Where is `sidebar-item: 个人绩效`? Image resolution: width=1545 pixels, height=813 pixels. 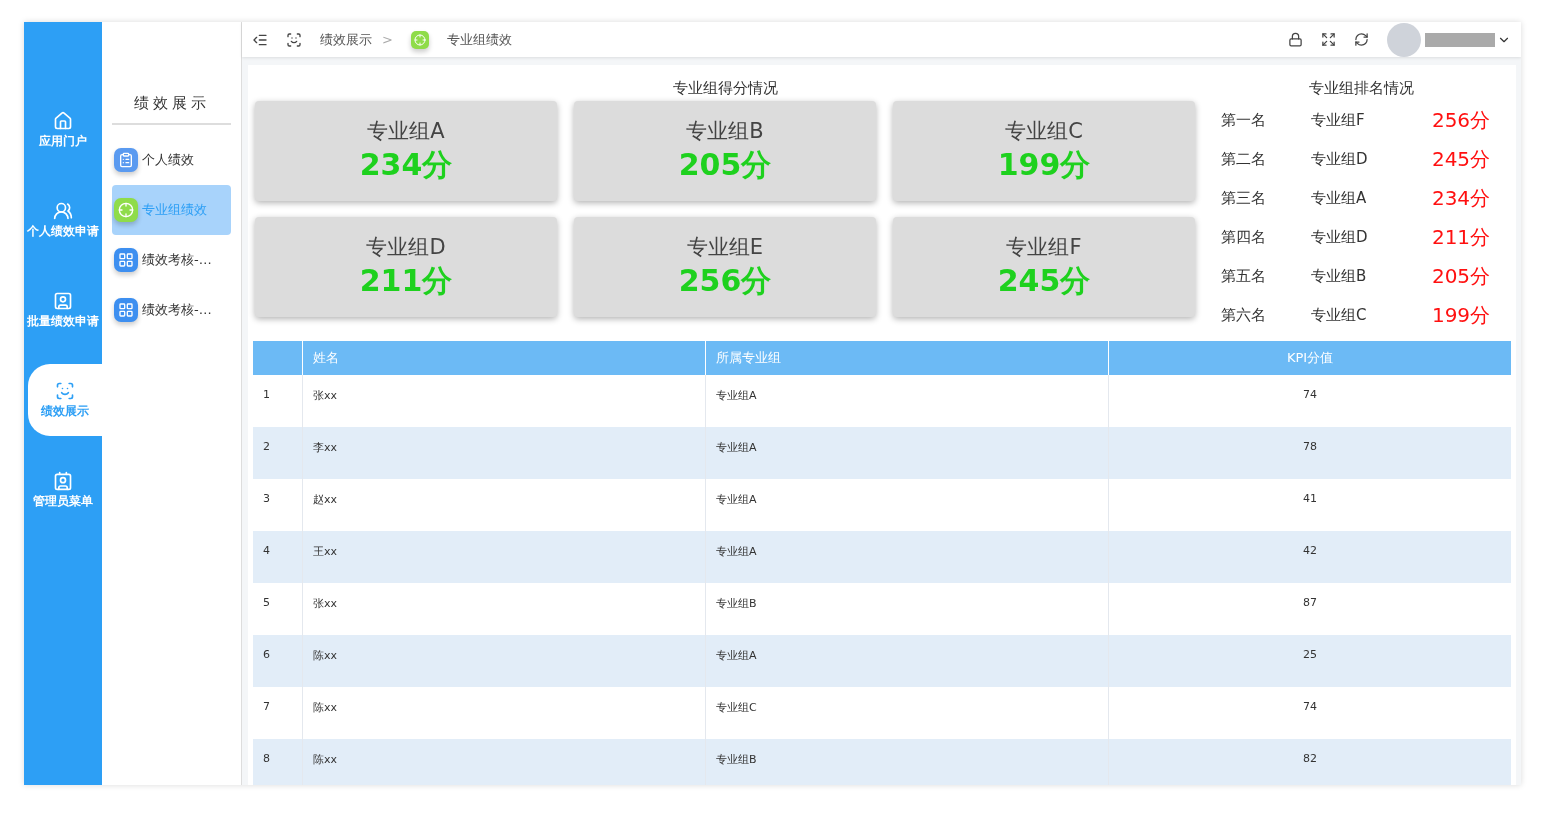
sidebar-item: 个人绩效 is located at coordinates (171, 160).